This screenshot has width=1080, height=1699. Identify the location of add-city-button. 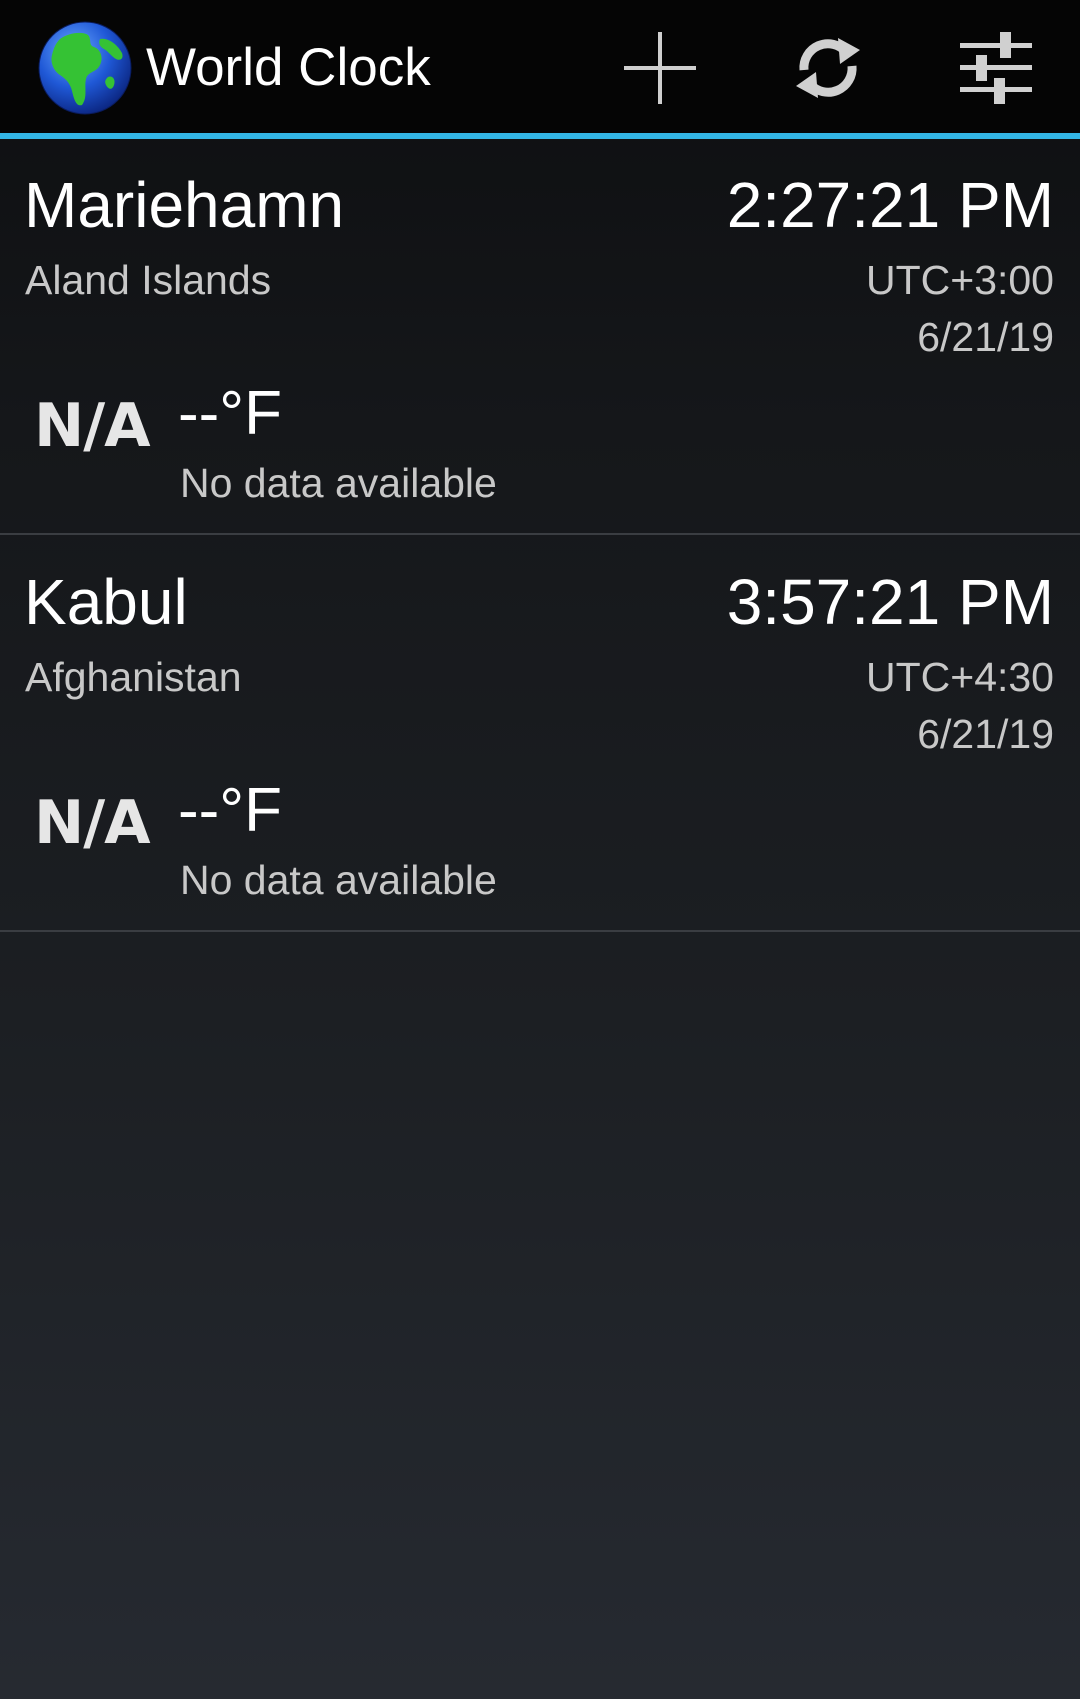
(660, 68).